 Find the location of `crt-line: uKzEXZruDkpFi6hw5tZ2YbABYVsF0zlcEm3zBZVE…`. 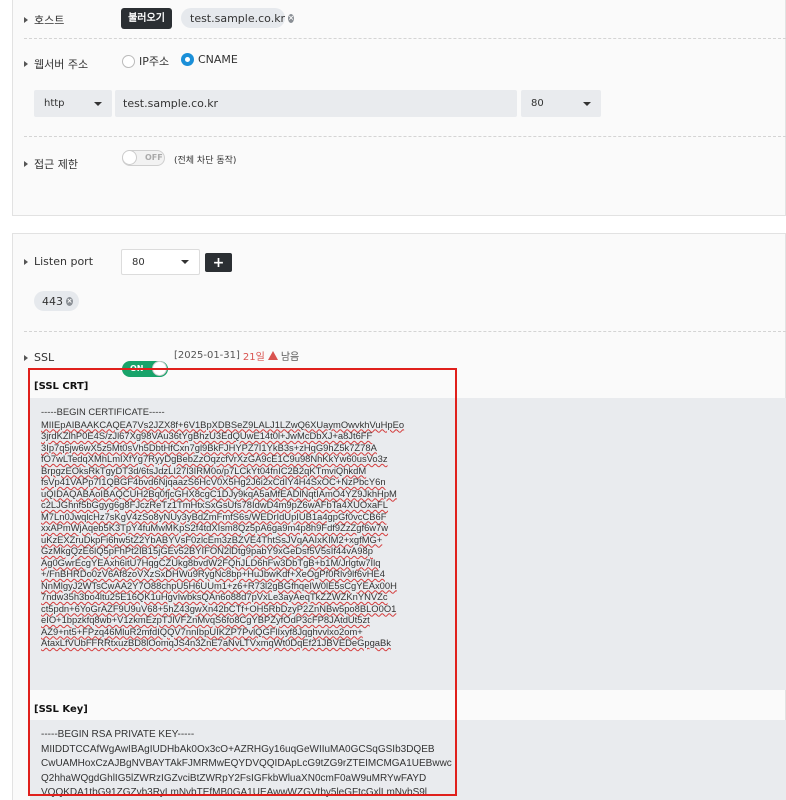

crt-line: uKzEXZruDkpFi6hw5tZ2YbABYVsF0zlcEm3zBZVE… is located at coordinates (212, 539).